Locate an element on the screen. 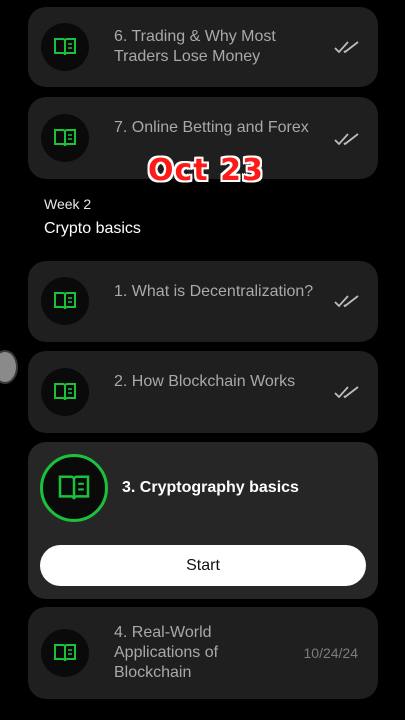 This screenshot has width=405, height=720. lesson-date: 10/24/24 is located at coordinates (331, 653).